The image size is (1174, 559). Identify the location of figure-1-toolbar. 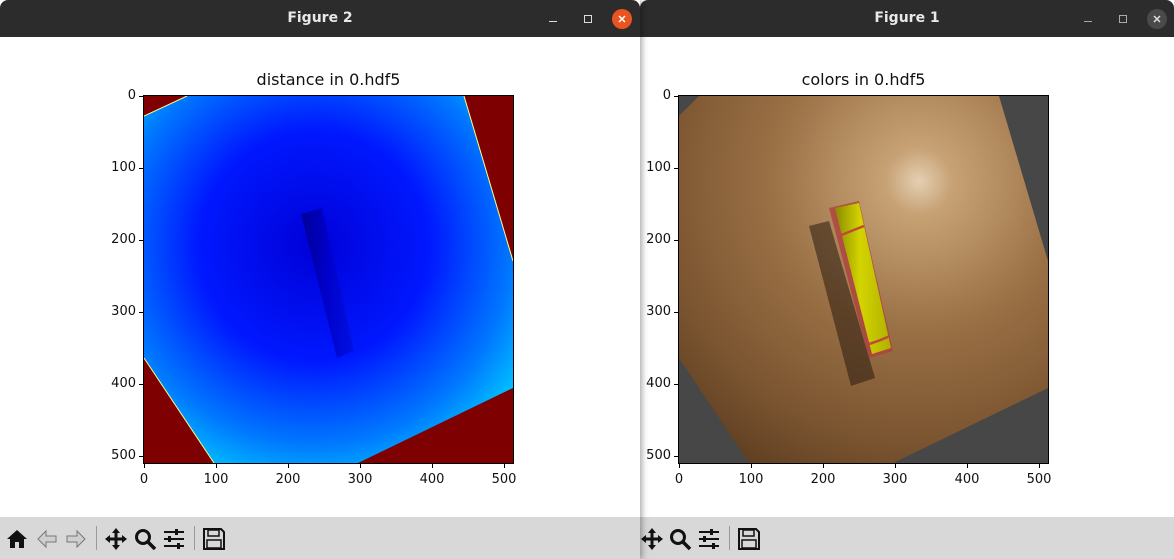
(907, 538).